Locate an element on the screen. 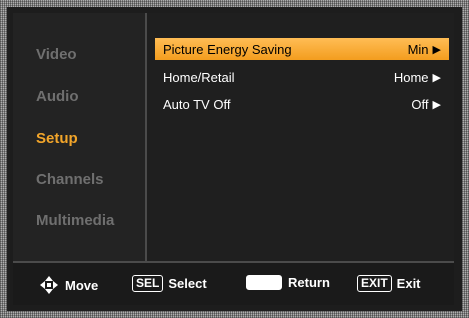 This screenshot has height=318, width=469. return-key-icon is located at coordinates (264, 282).